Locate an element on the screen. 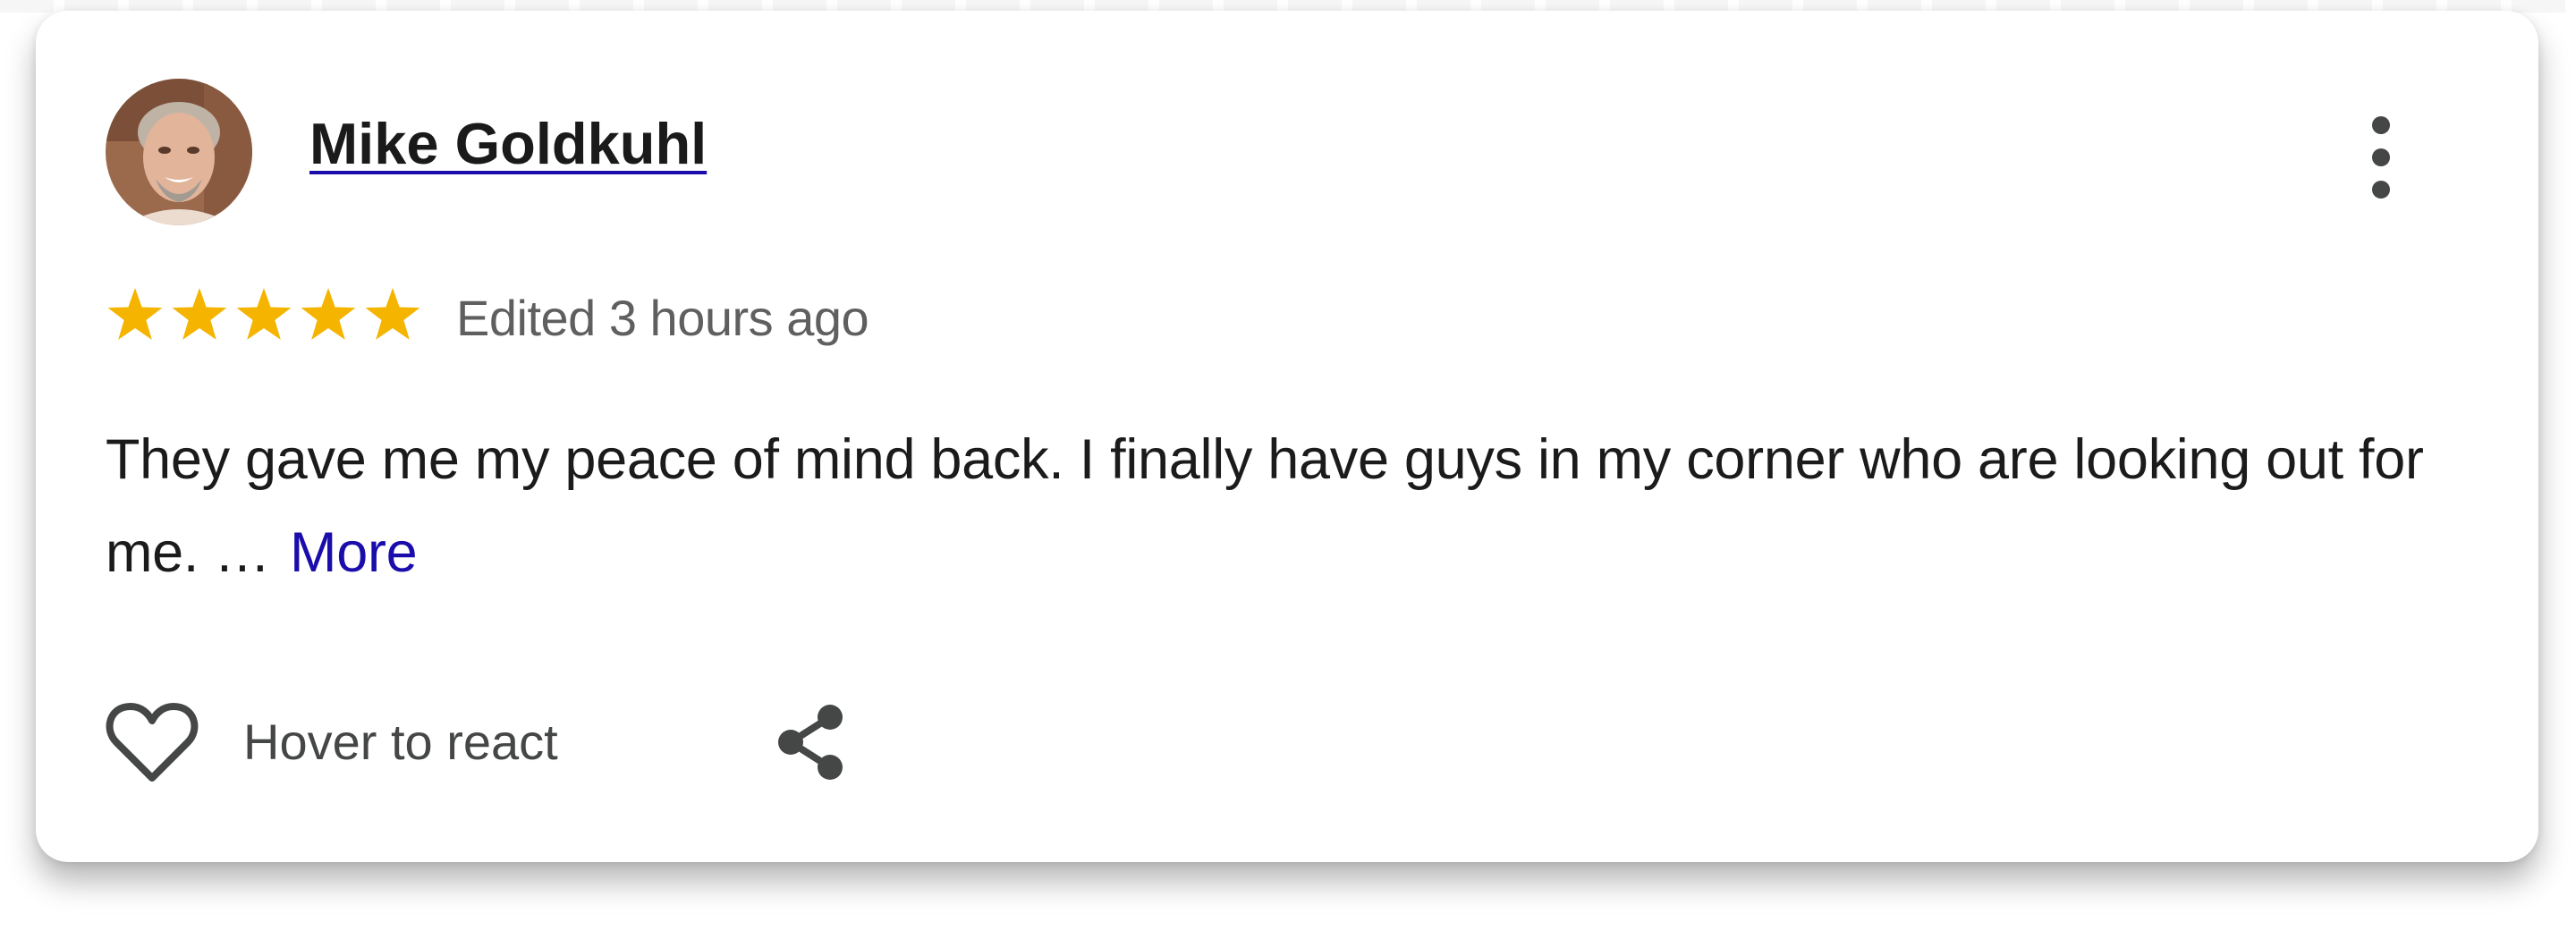 This screenshot has width=2576, height=930. more-vert-icon is located at coordinates (2381, 157).